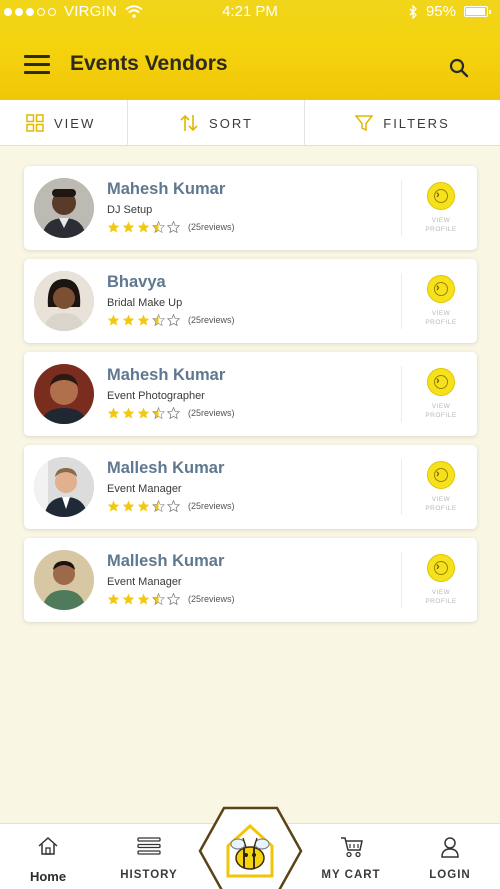 This screenshot has width=500, height=889. Describe the element at coordinates (459, 68) in the screenshot. I see `search-icon` at that location.